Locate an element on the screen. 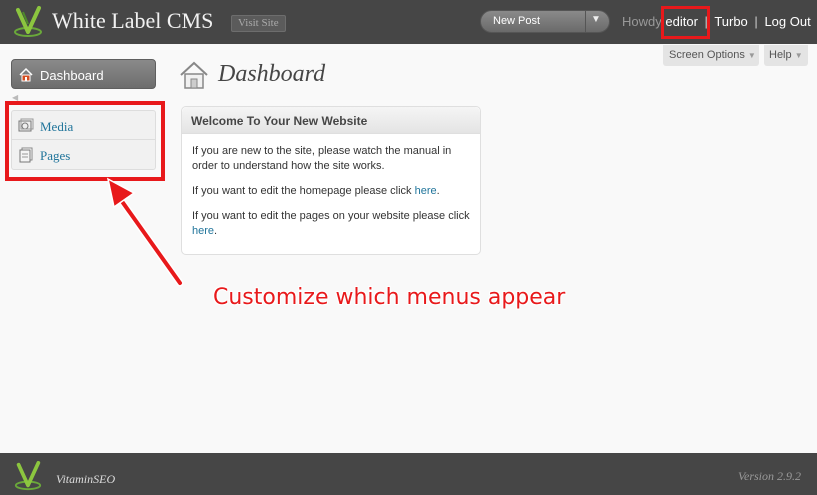 The height and width of the screenshot is (495, 817). screen-options-label: Screen Options is located at coordinates (707, 55).